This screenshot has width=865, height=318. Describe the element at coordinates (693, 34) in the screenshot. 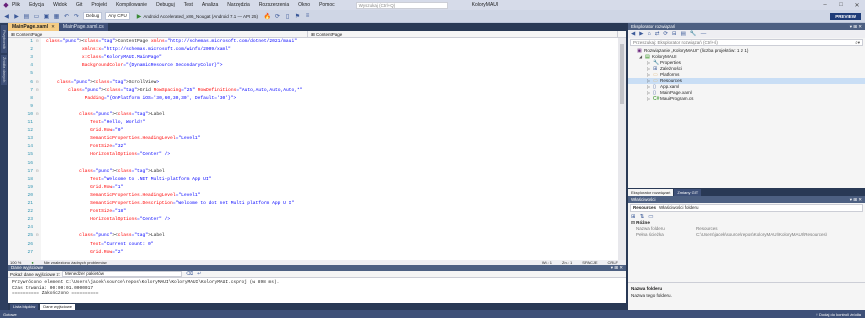

I see `wrench-icon: 🔧` at that location.